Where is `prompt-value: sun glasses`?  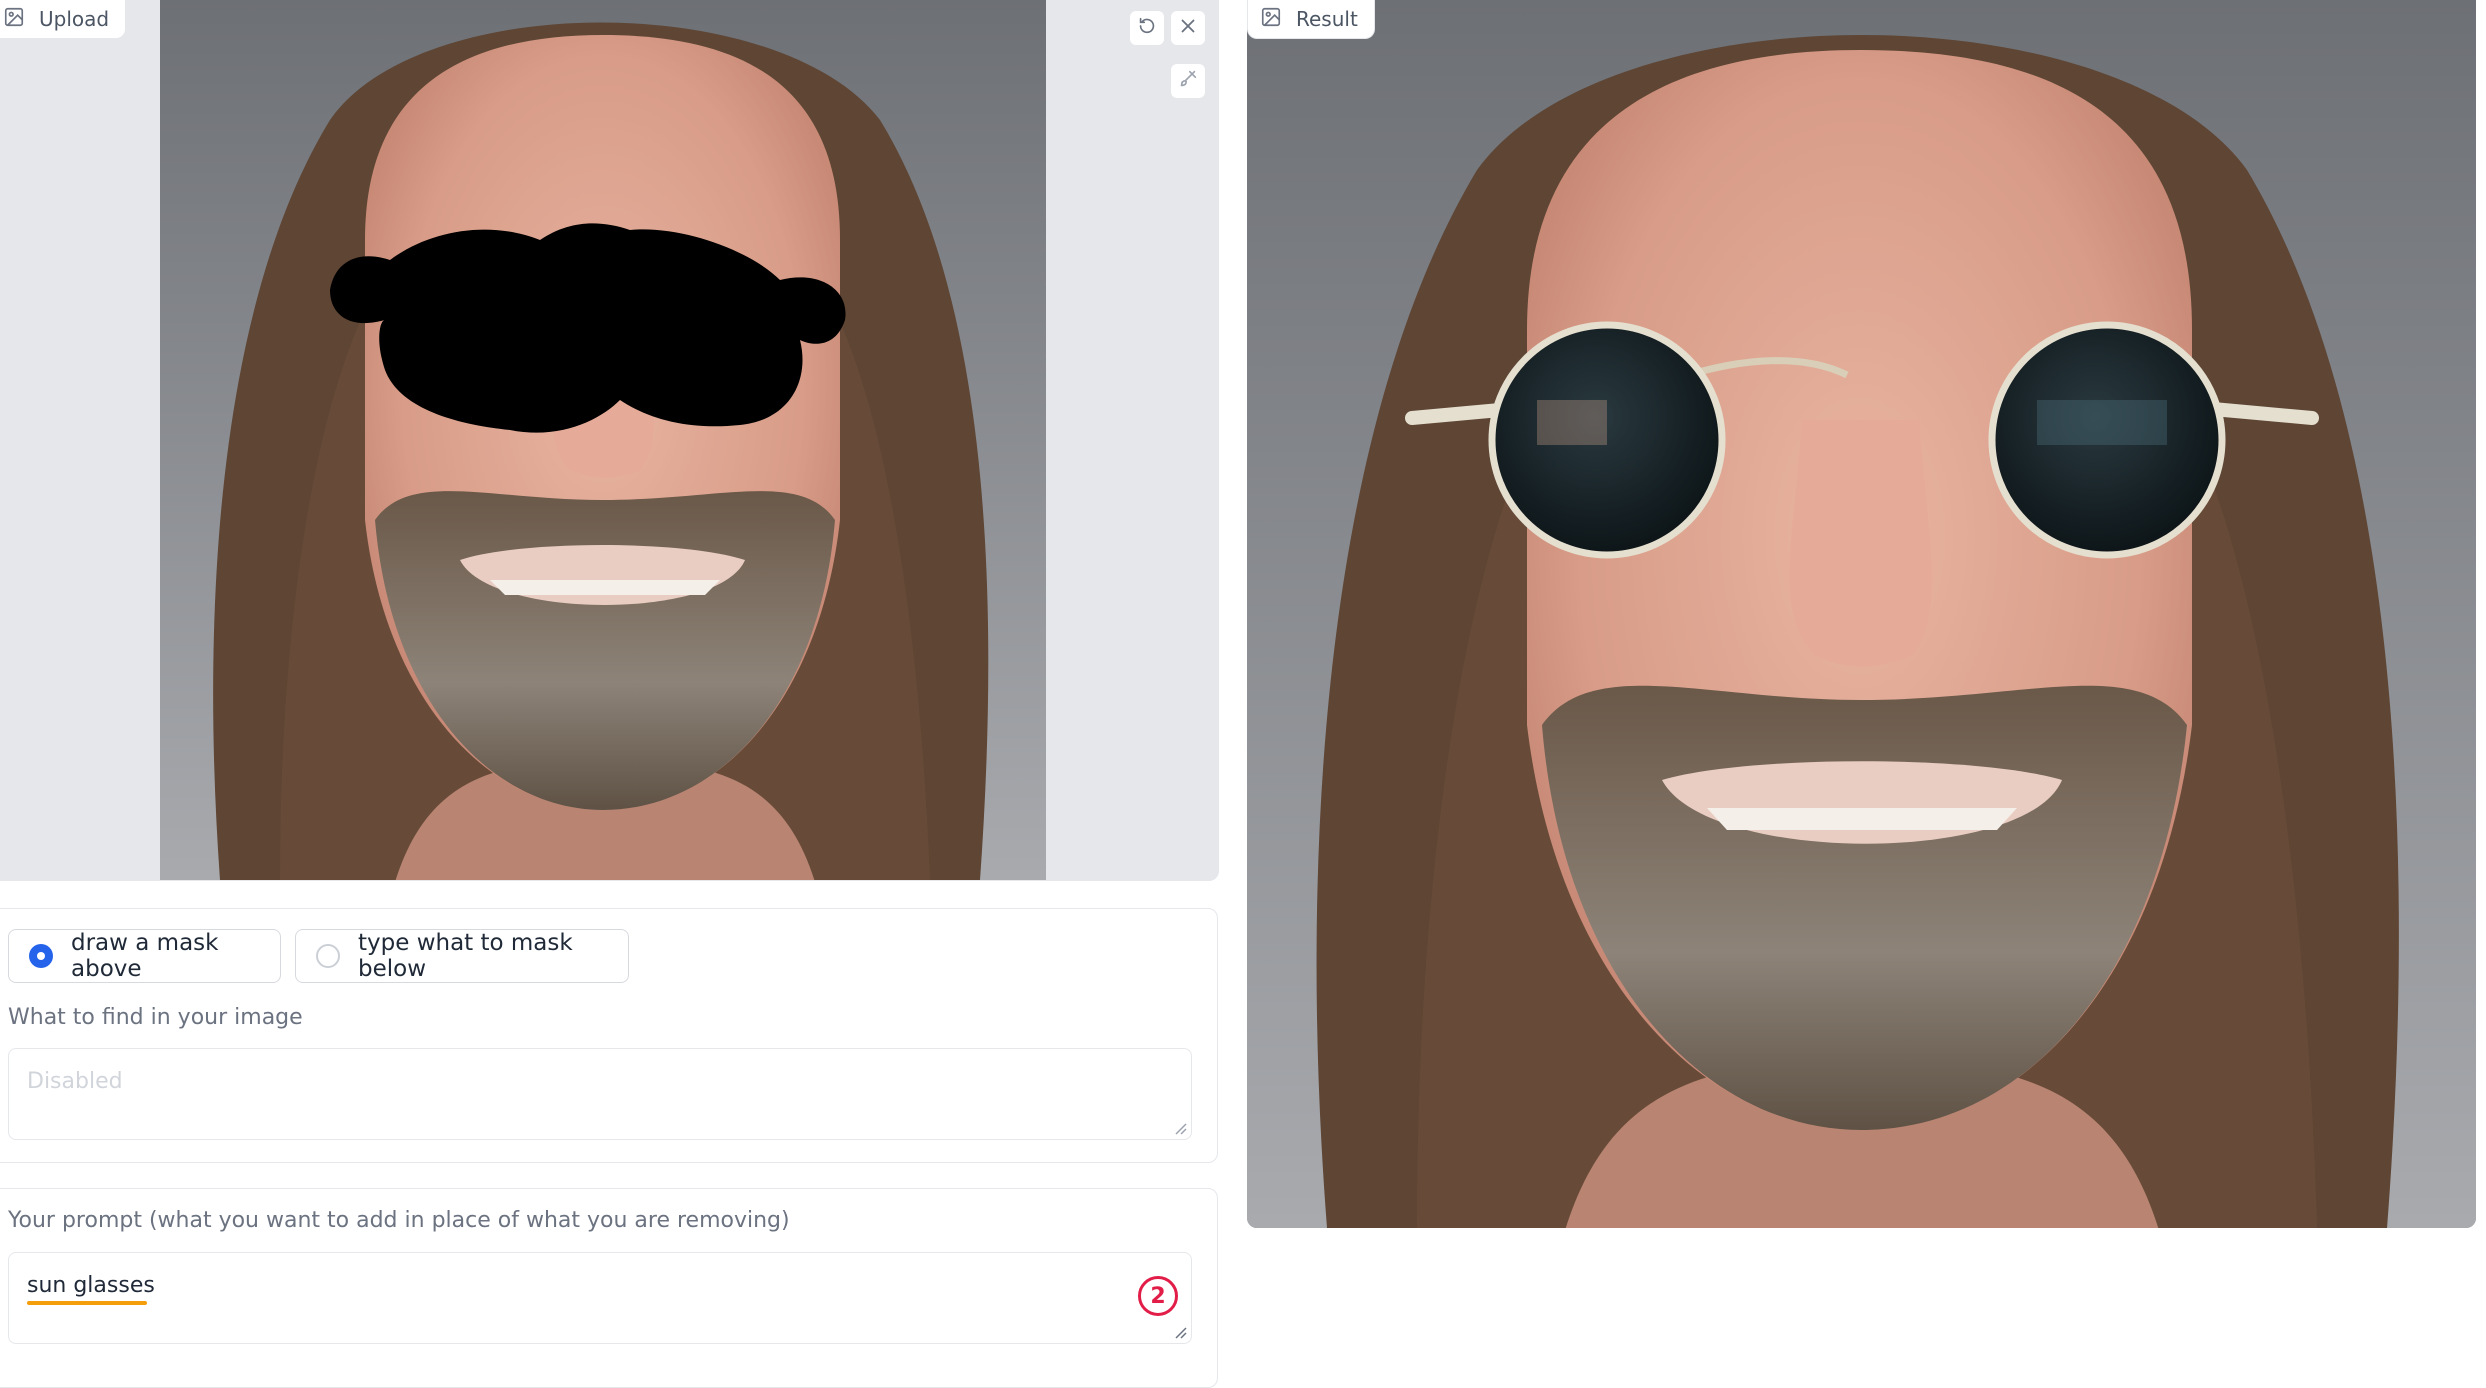 prompt-value: sun glasses is located at coordinates (91, 1285).